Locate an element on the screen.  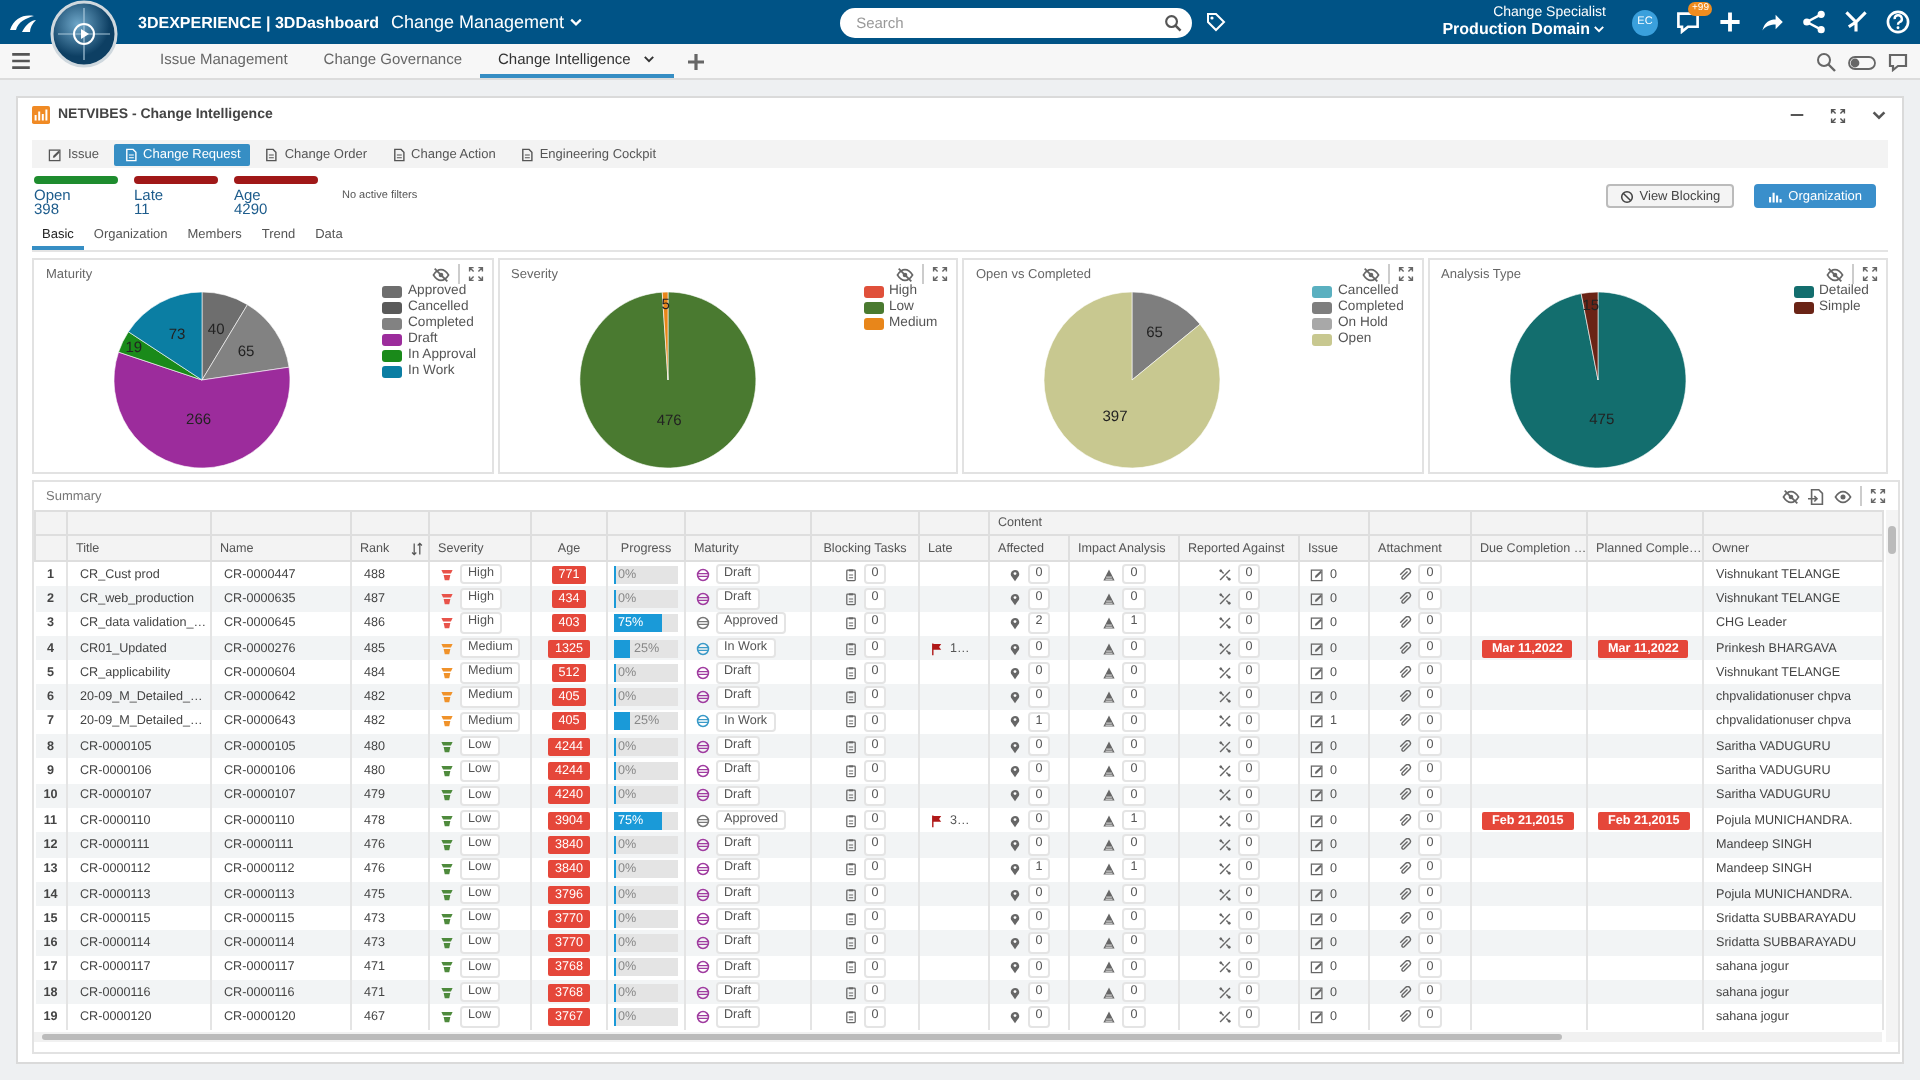
ban-icon is located at coordinates (1626, 196).